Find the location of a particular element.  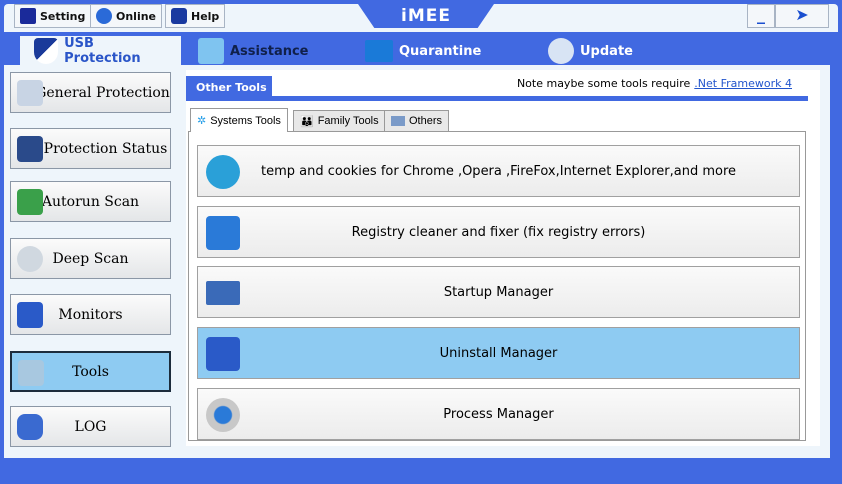

close-button: ➤ is located at coordinates (802, 16).